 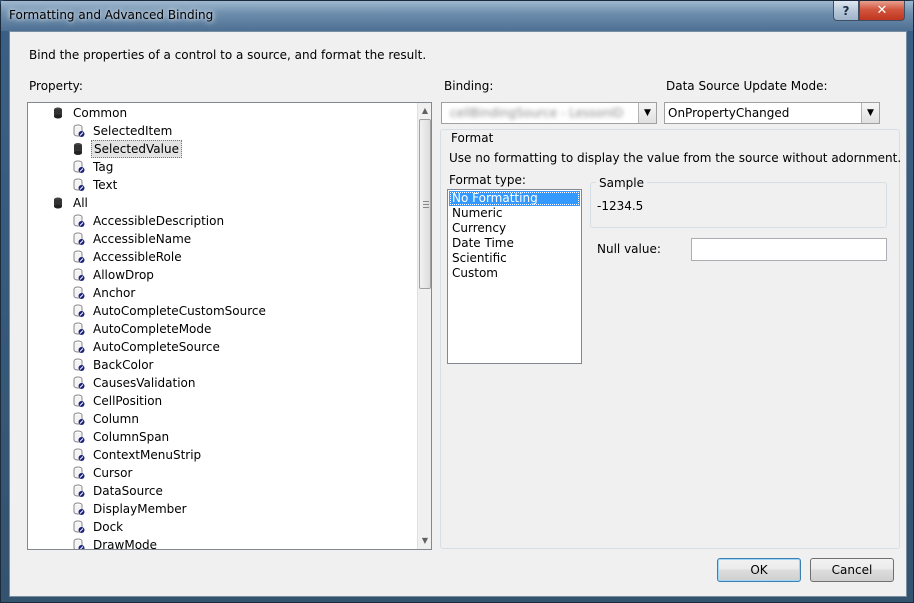 What do you see at coordinates (424, 541) in the screenshot?
I see `scroll-down-arrow-icon: ▼` at bounding box center [424, 541].